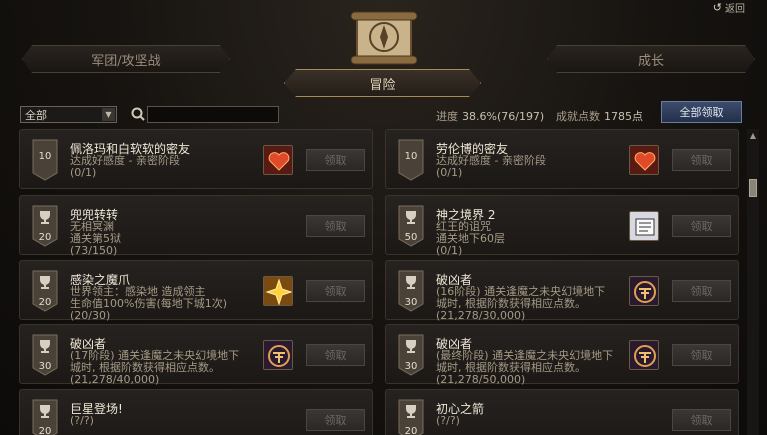  What do you see at coordinates (196, 226) in the screenshot?
I see `achievement-card: 20 兜兜转转 无相冥渊 通关第5狱 (73/150) 领取` at bounding box center [196, 226].